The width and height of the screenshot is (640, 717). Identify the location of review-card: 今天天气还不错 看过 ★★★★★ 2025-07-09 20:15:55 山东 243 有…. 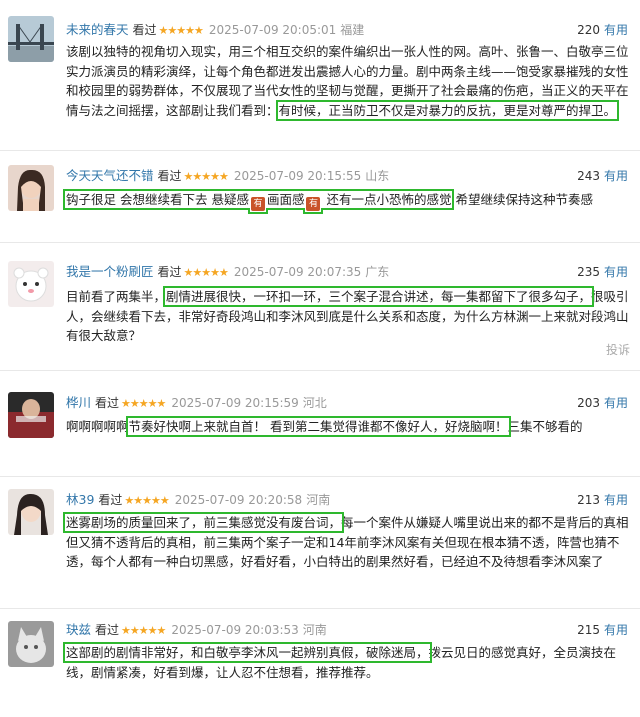
(320, 191).